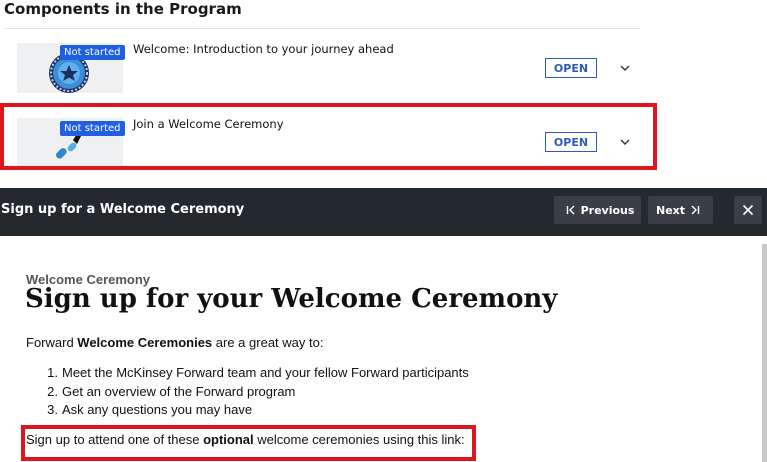 The width and height of the screenshot is (767, 462). What do you see at coordinates (171, 391) in the screenshot?
I see `list-item: 2. Get an overview of the Forward program` at bounding box center [171, 391].